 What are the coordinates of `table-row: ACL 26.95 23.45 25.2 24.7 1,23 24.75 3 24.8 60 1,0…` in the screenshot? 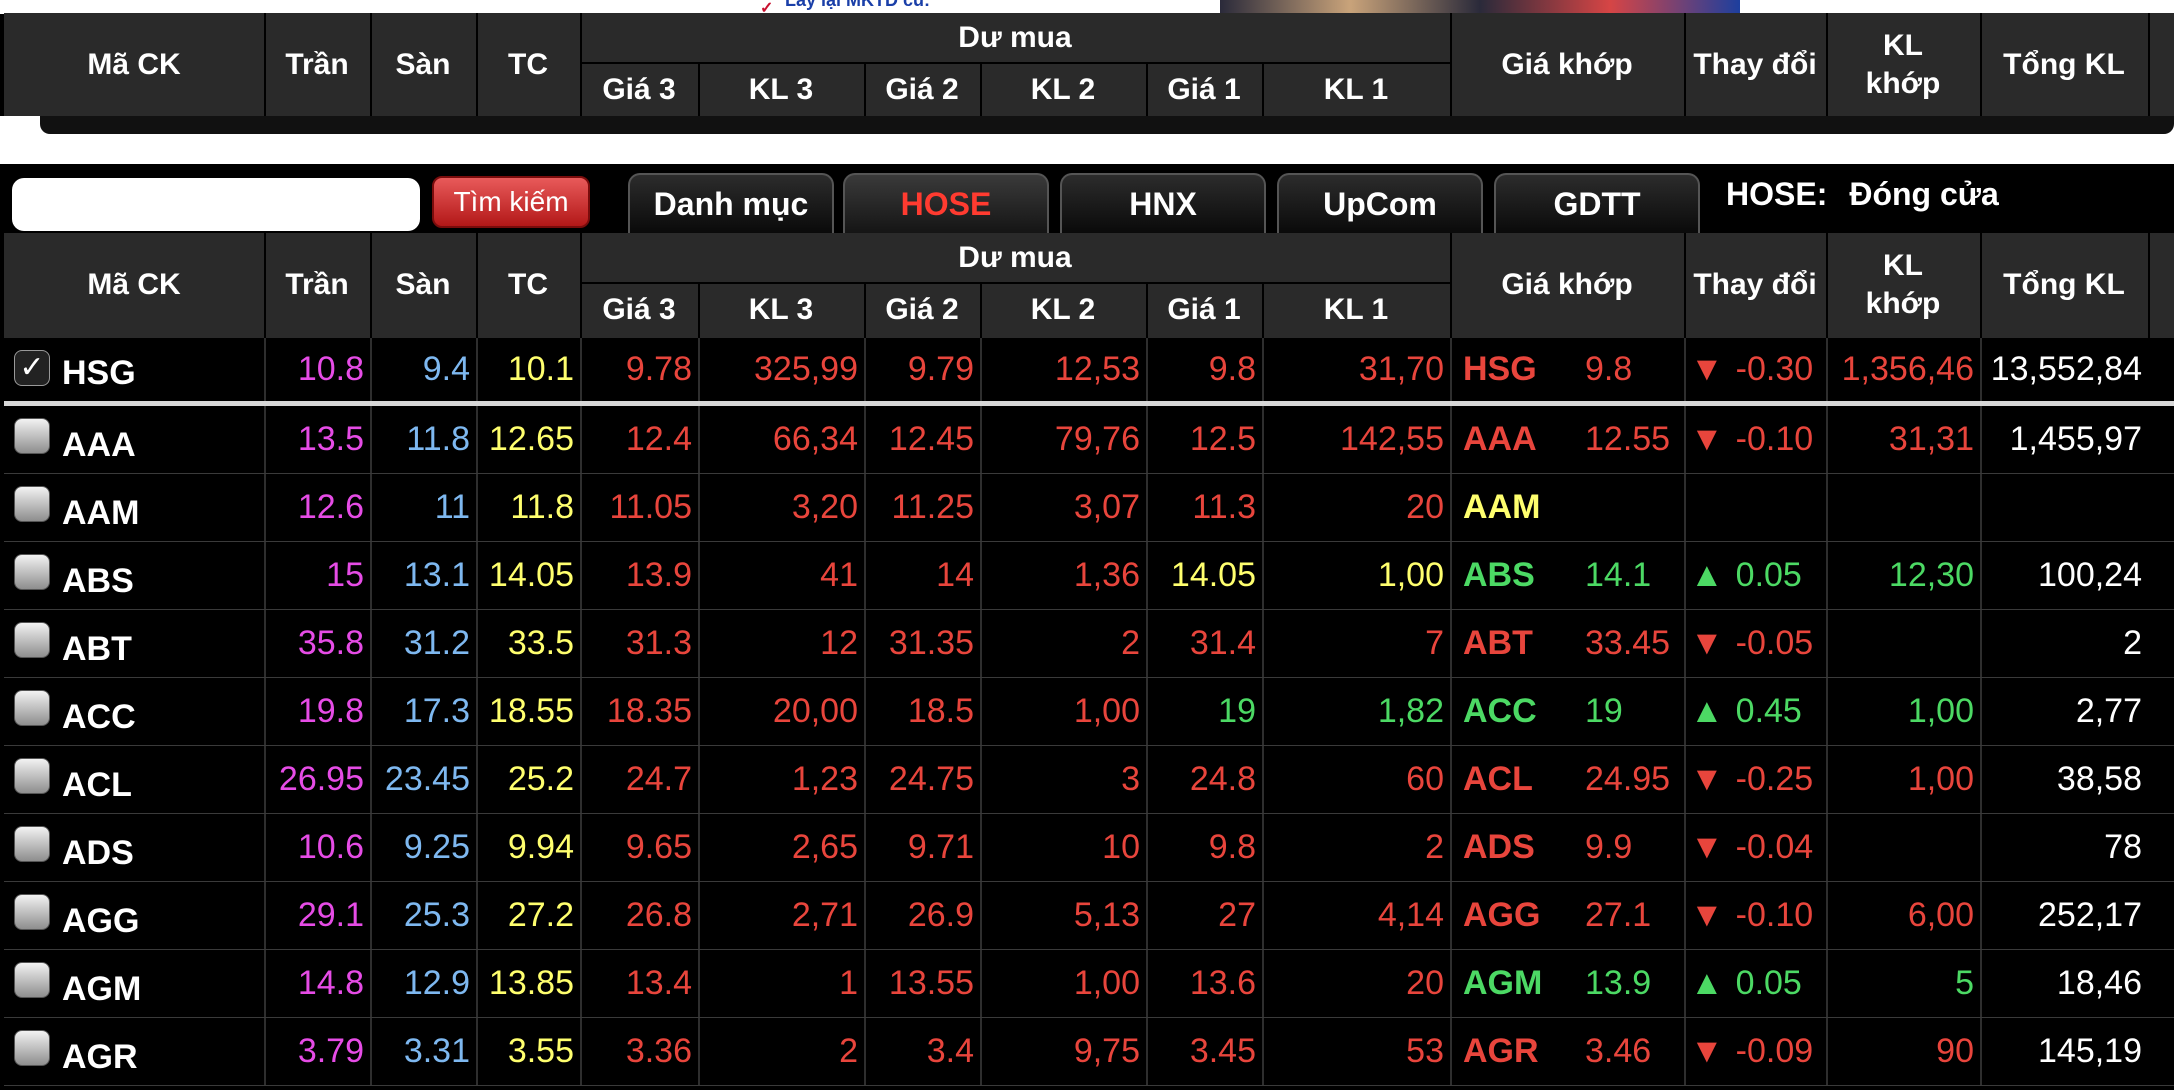 It's located at (1089, 780).